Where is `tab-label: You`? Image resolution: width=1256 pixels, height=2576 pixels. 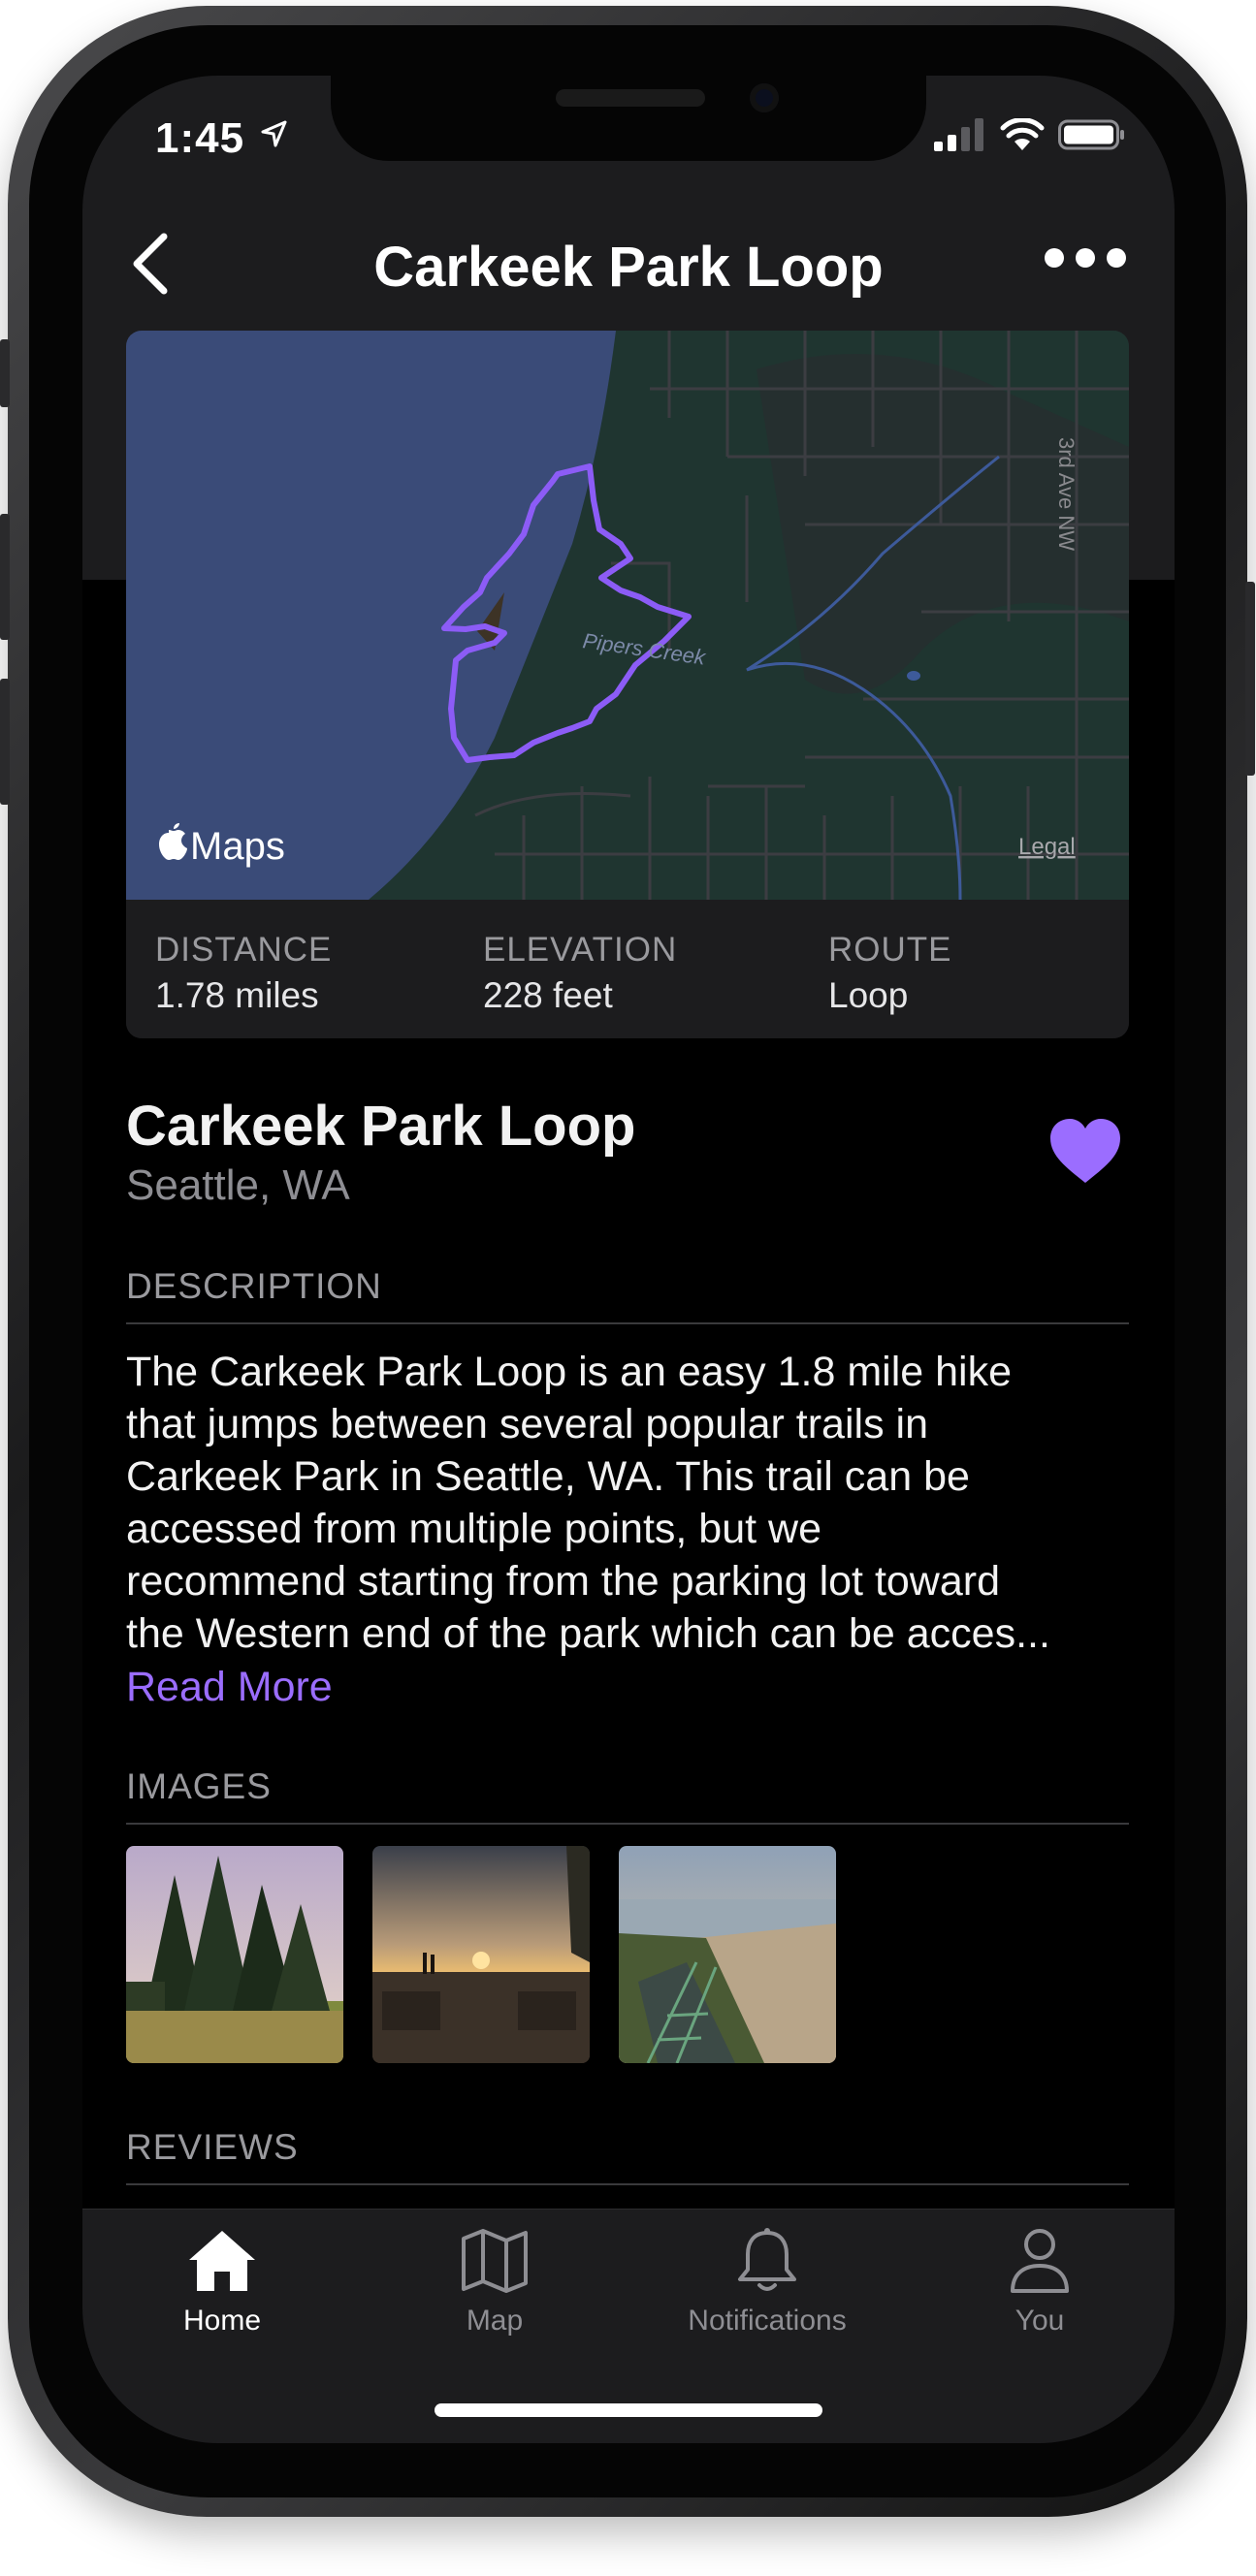 tab-label: You is located at coordinates (1039, 2321).